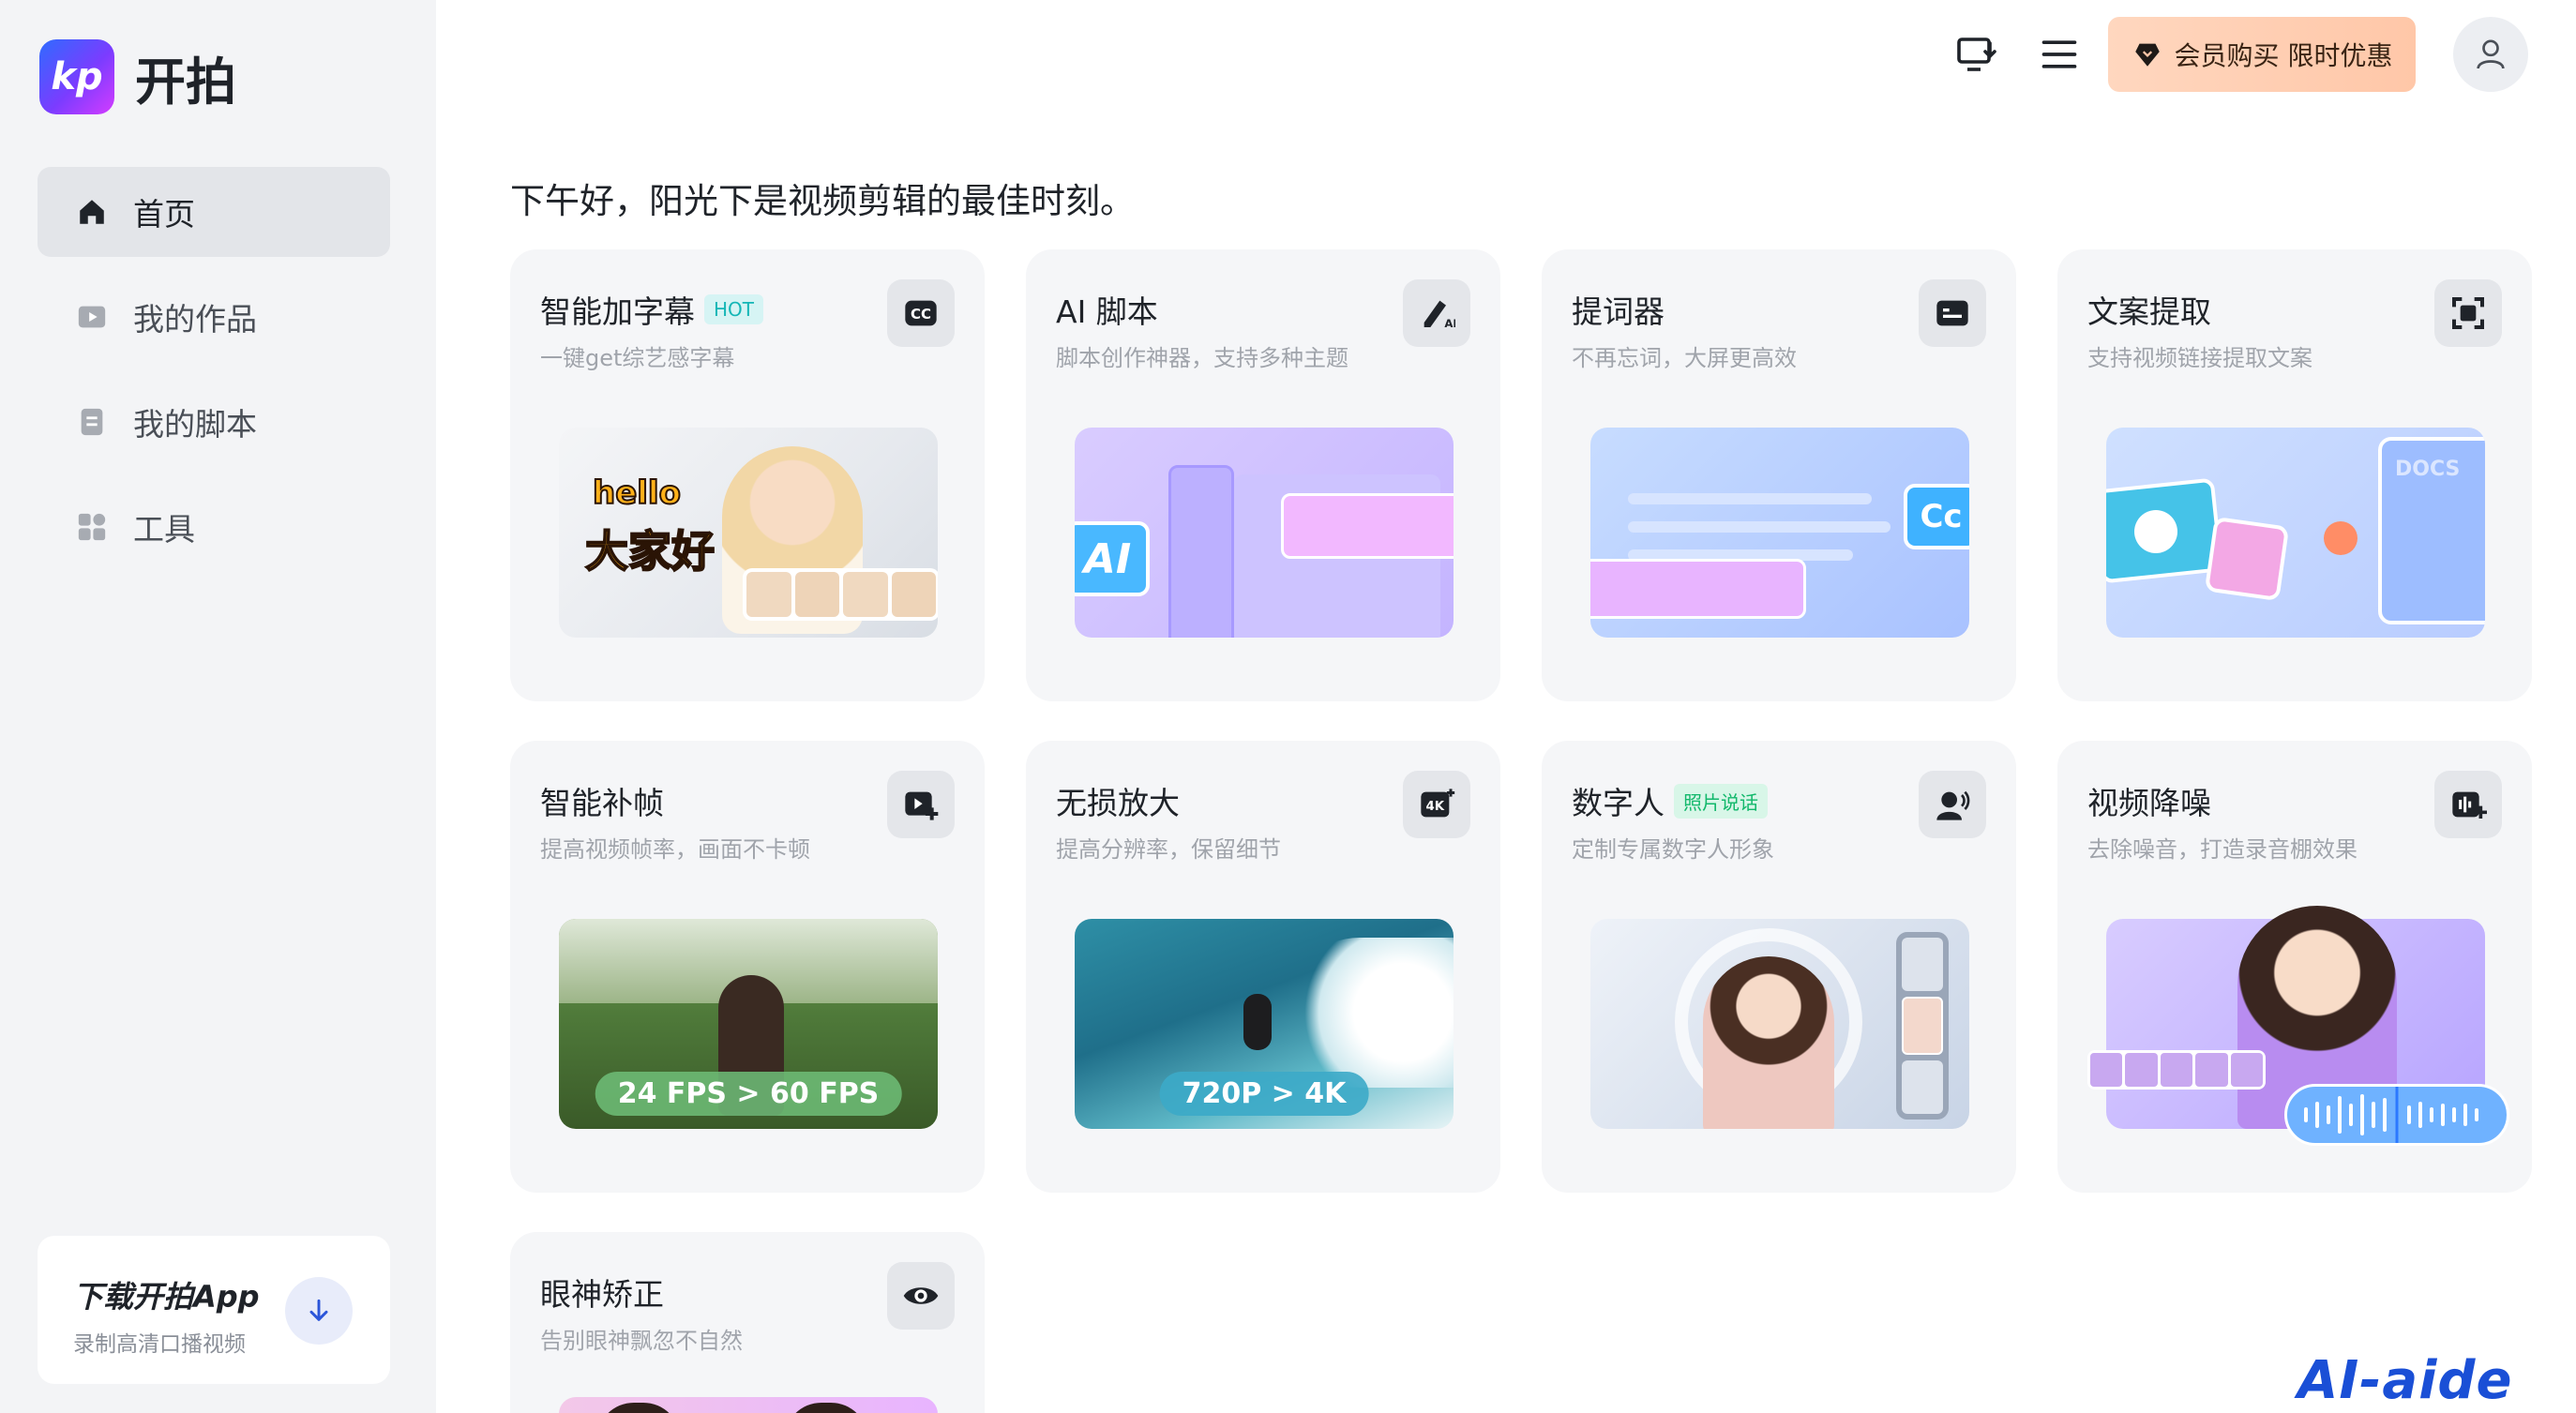  Describe the element at coordinates (2405, 1381) in the screenshot. I see `watermark-text: AI-aide` at that location.